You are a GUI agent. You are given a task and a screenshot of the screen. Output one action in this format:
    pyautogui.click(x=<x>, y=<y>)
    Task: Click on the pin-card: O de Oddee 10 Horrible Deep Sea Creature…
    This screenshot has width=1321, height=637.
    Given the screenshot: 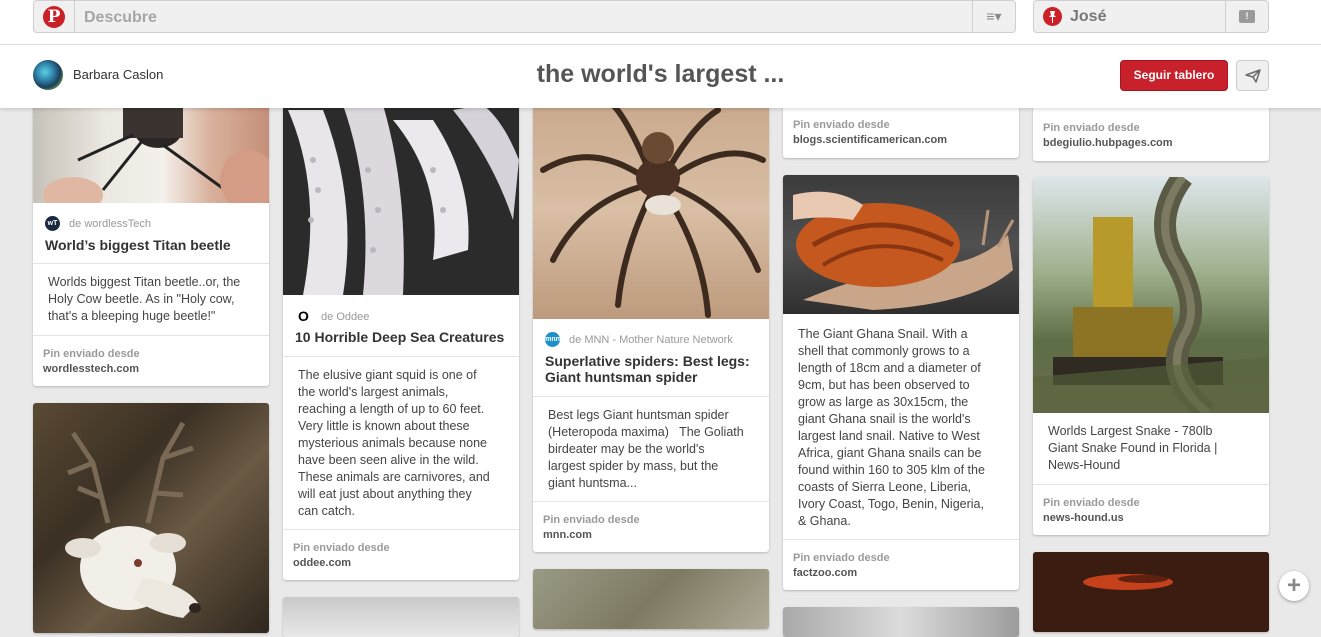 What is the action you would take?
    pyautogui.click(x=401, y=340)
    